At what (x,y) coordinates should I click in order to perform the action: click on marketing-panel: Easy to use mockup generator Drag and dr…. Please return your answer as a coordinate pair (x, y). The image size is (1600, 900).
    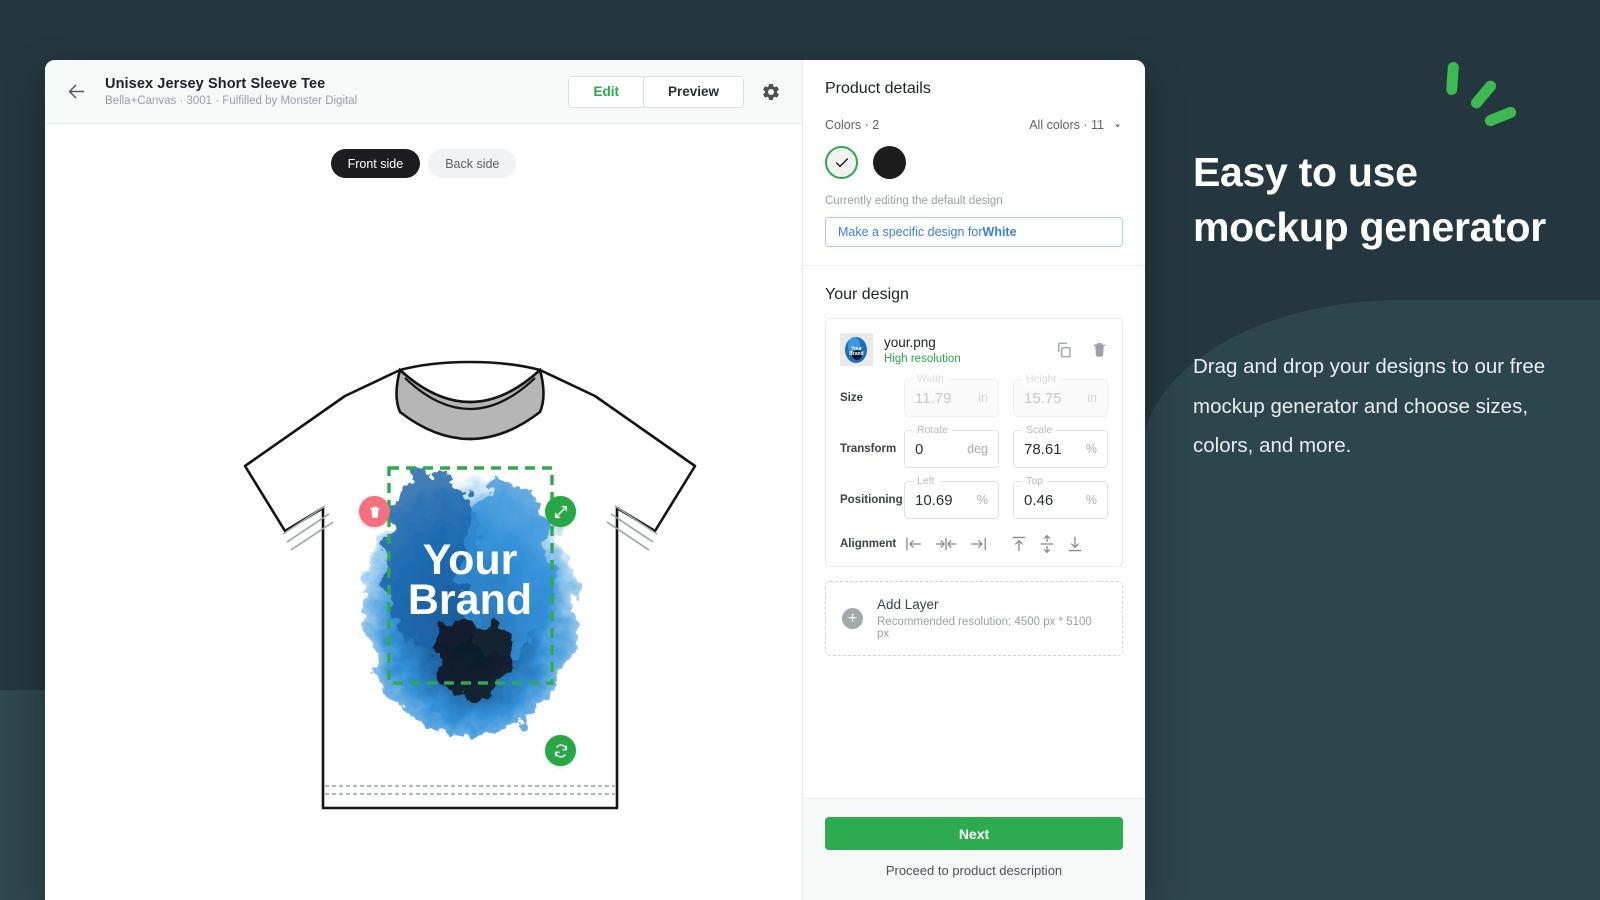
    Looking at the image, I should click on (1379, 305).